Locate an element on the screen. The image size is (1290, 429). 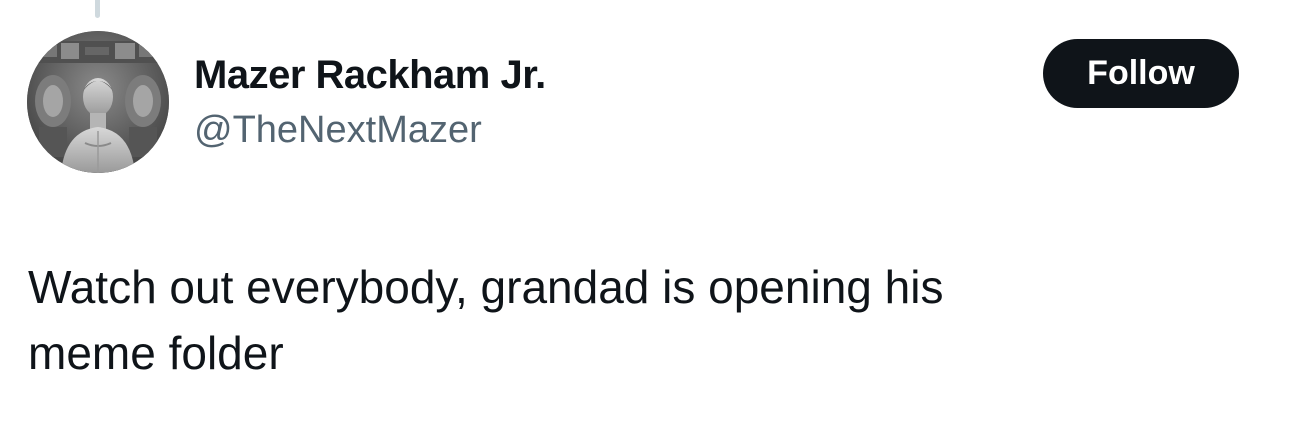
user-info: Mazer Rackham Jr. @TheNextMazer is located at coordinates (370, 102).